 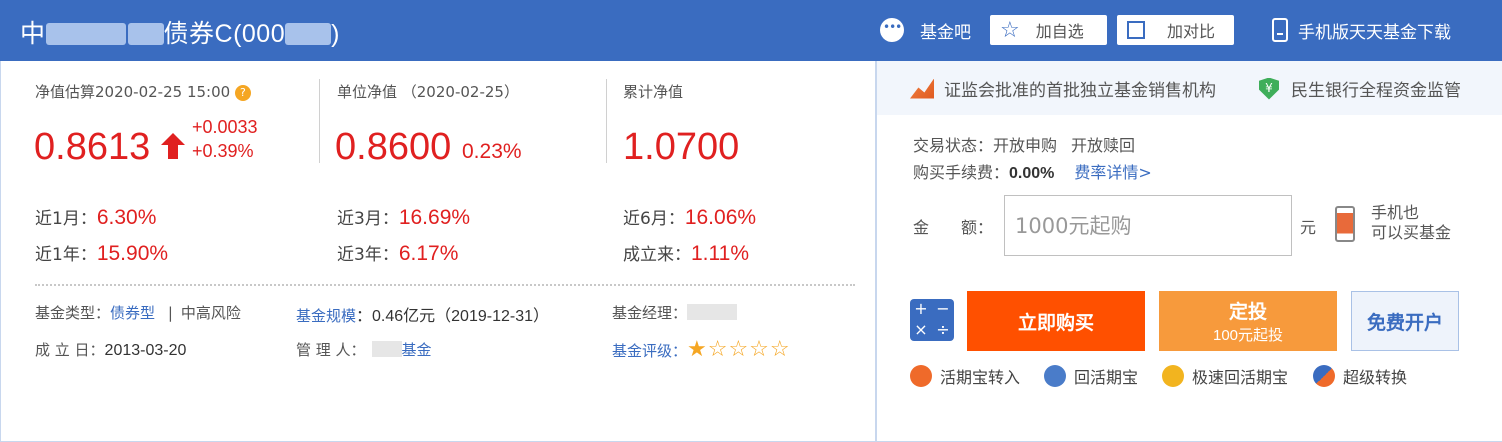 What do you see at coordinates (1106, 377) in the screenshot?
I see `link-label: 回活期宝` at bounding box center [1106, 377].